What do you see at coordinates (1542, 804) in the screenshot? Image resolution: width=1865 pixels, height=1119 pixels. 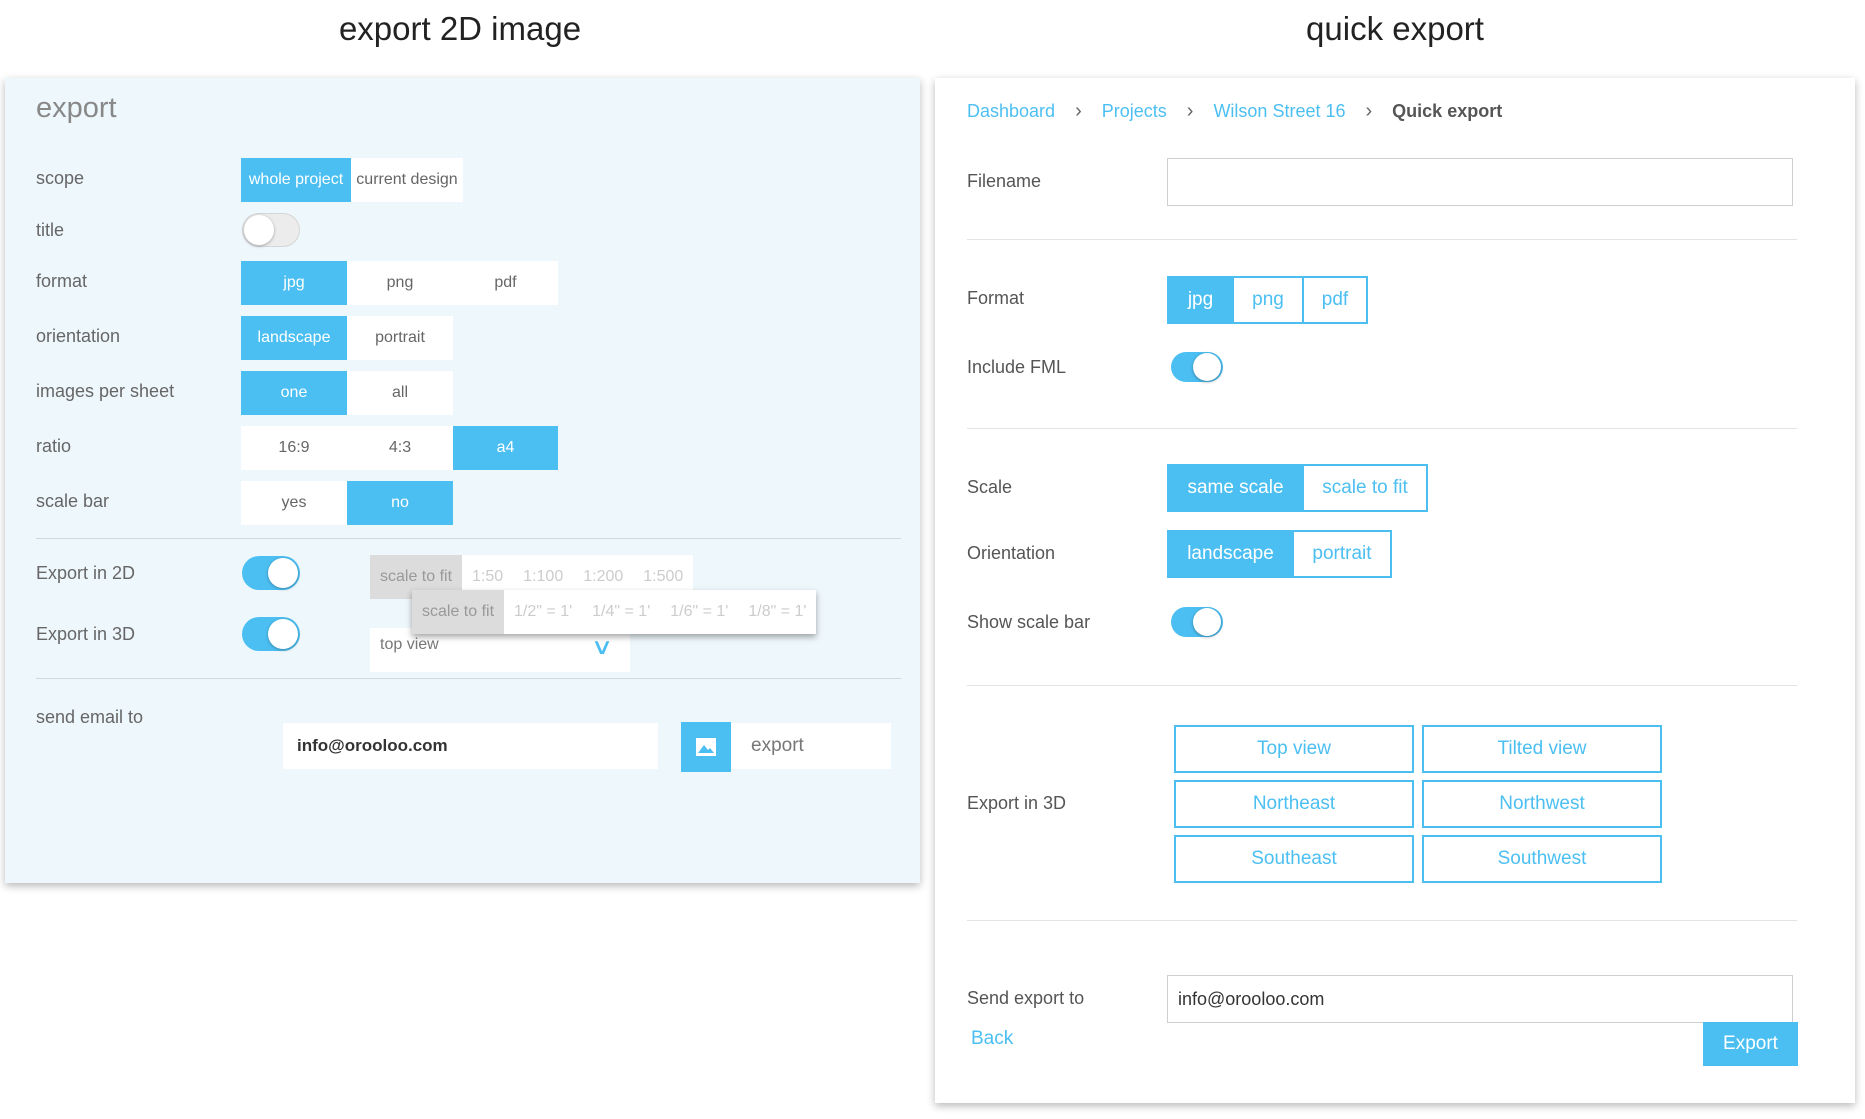 I see `view-northwest-button: Northwest` at bounding box center [1542, 804].